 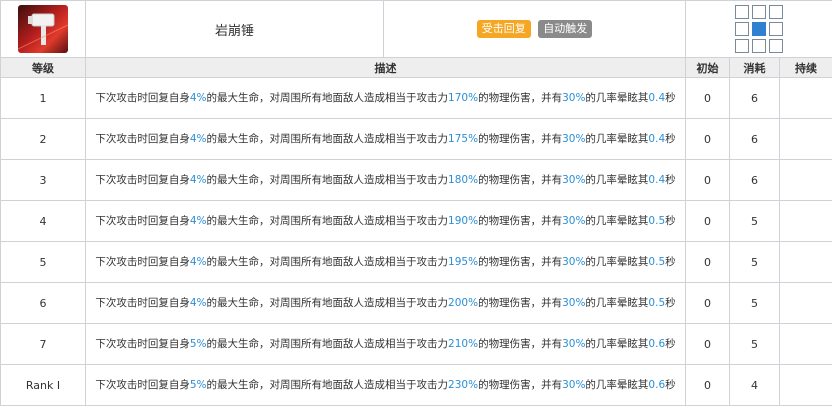 What do you see at coordinates (504, 29) in the screenshot?
I see `recovery-type-badge: 受击回复` at bounding box center [504, 29].